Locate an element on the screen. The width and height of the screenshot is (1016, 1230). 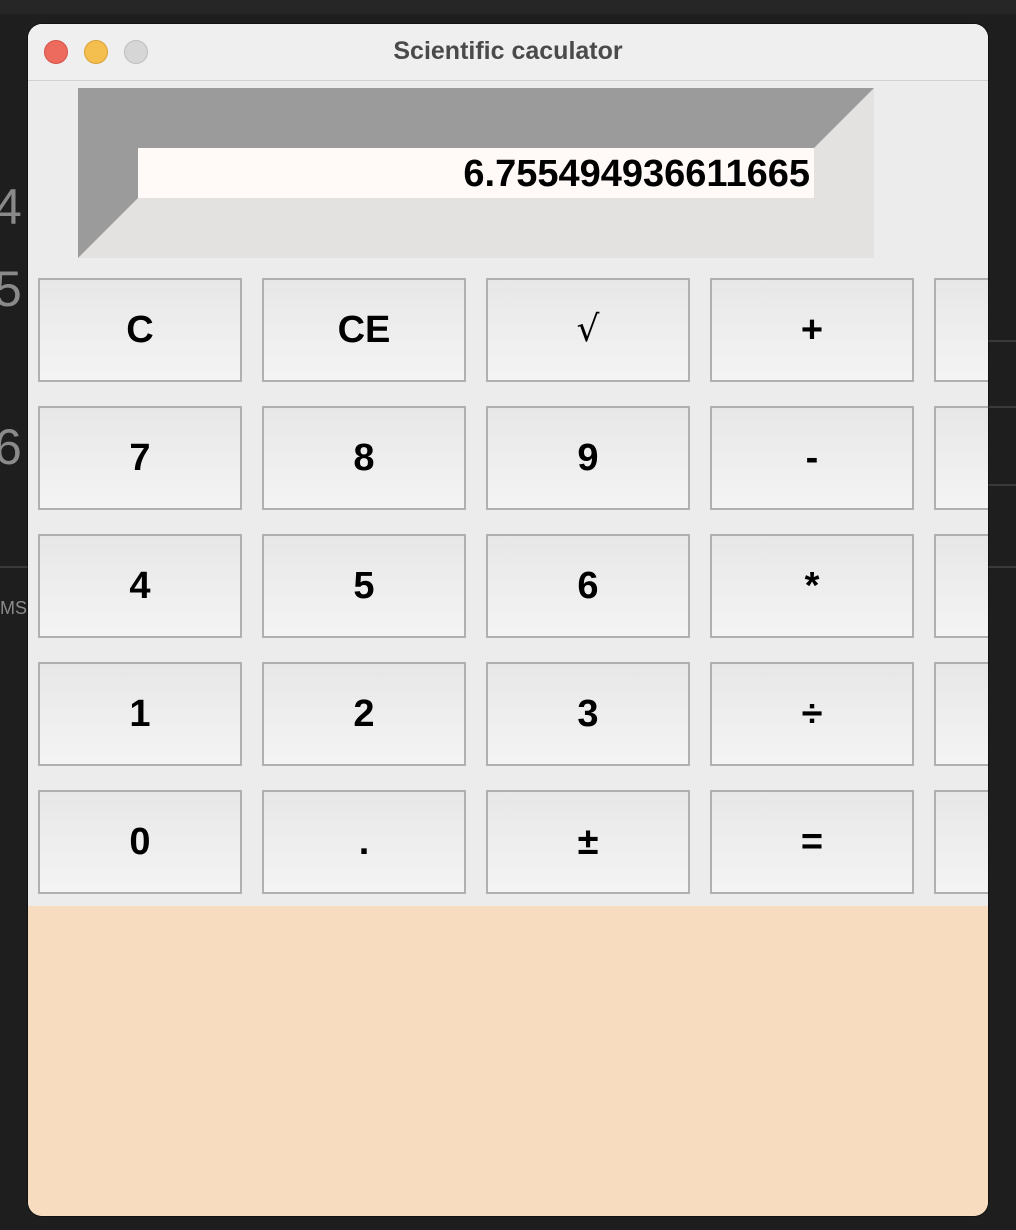
background-digit: 4 is located at coordinates (11, 207).